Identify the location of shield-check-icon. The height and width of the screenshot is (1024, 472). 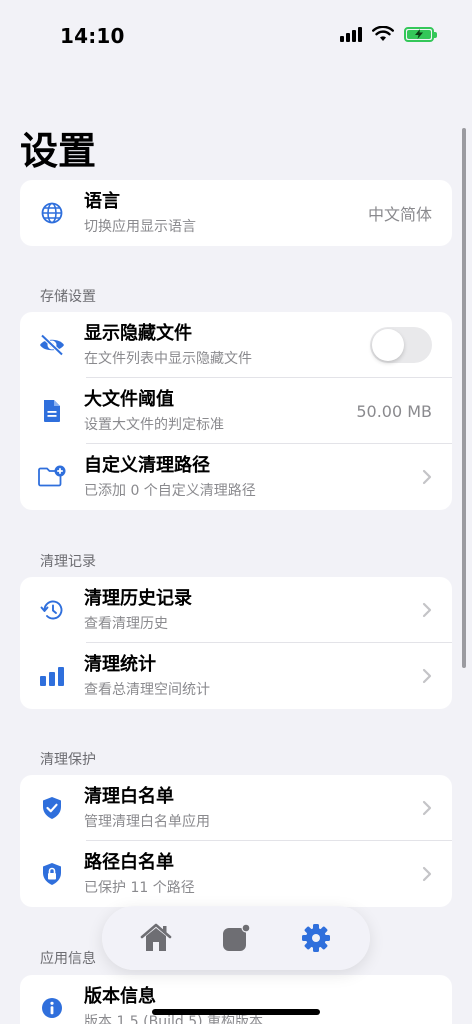
(52, 808).